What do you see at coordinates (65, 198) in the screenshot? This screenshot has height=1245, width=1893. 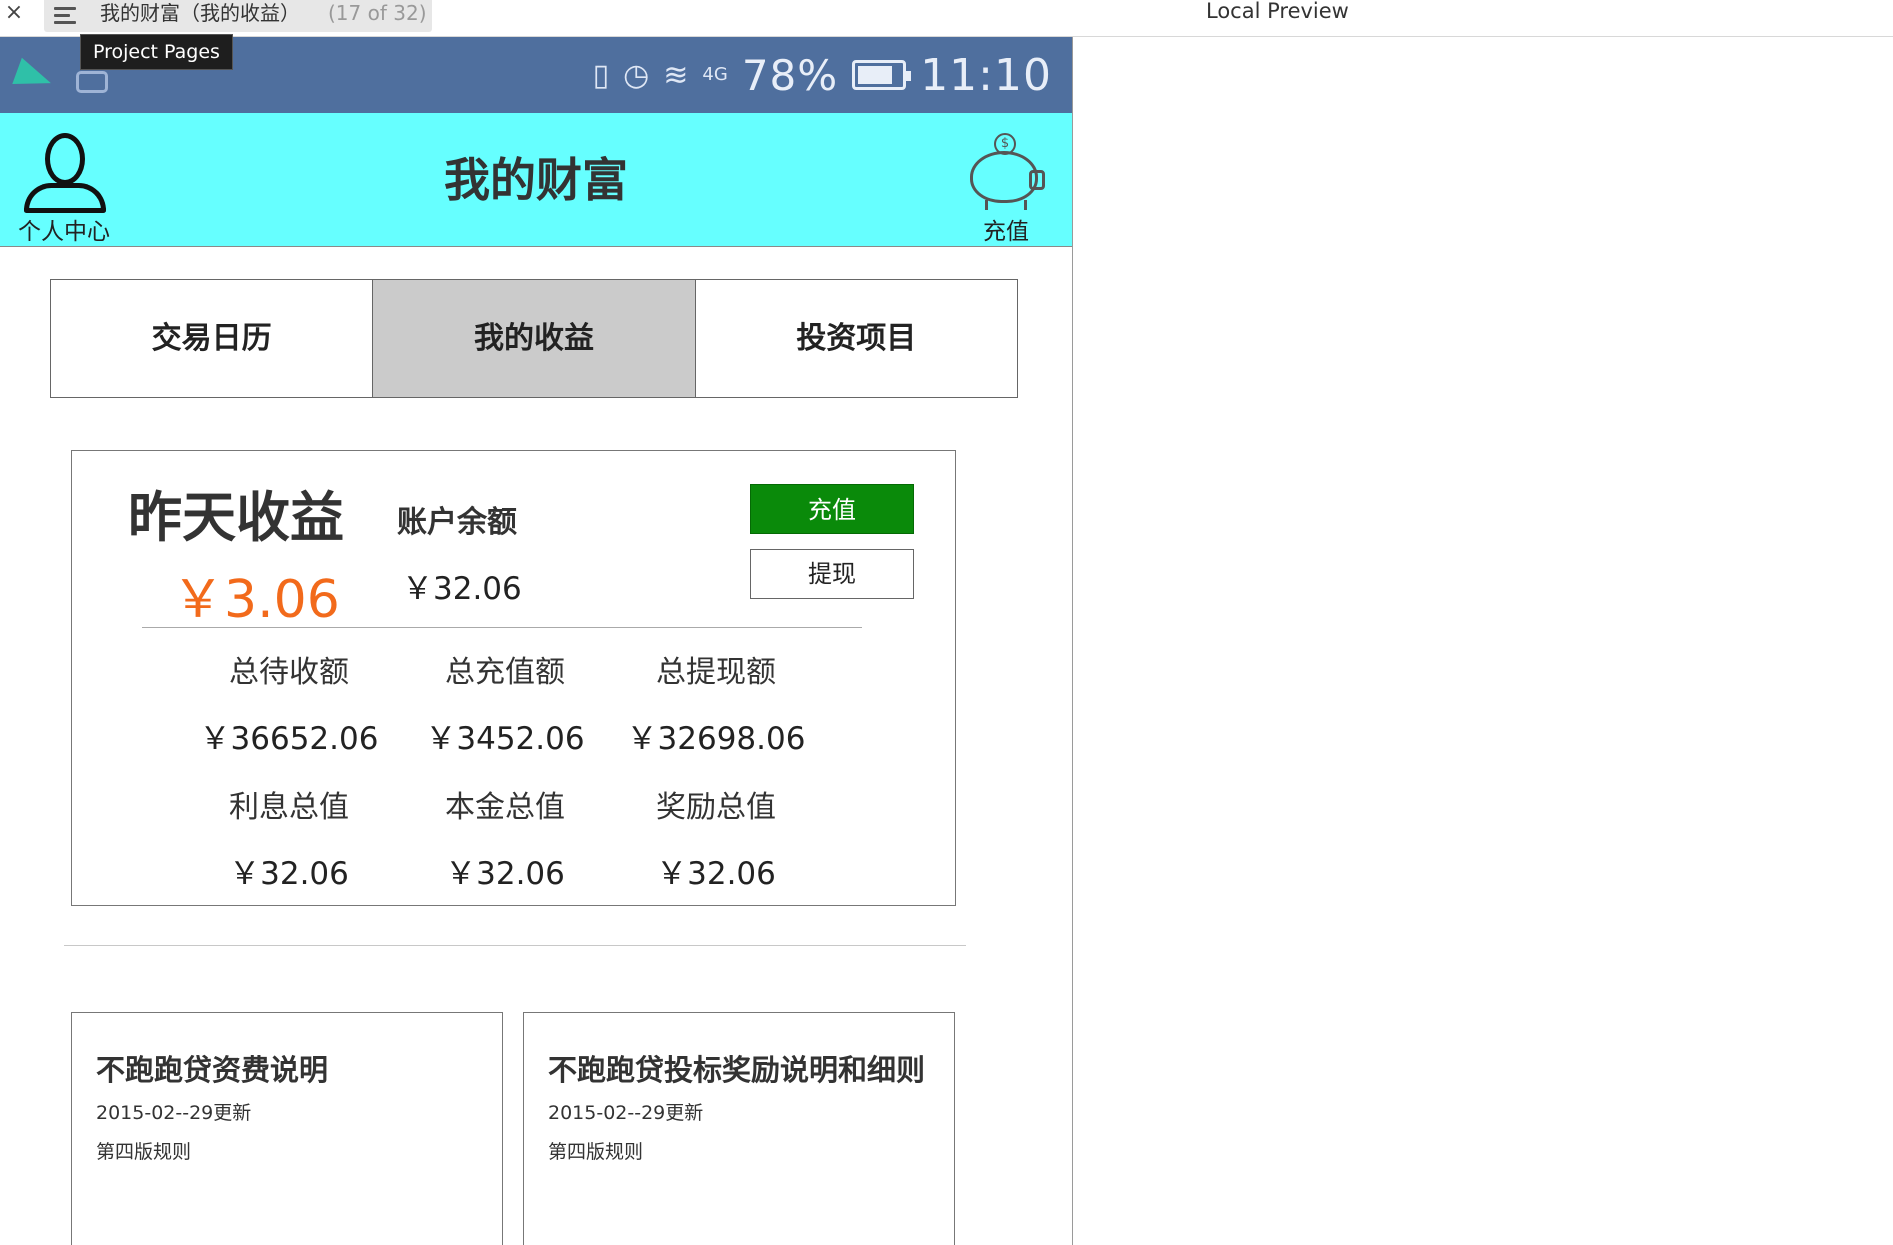 I see `user-body-icon` at bounding box center [65, 198].